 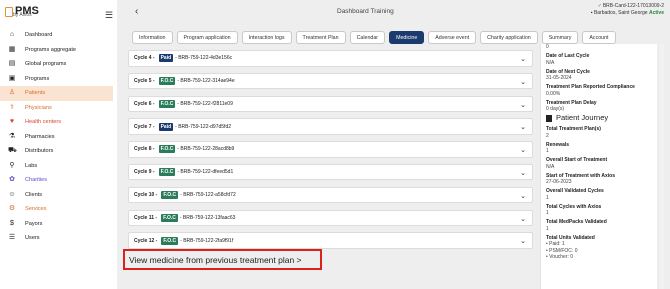 What do you see at coordinates (561, 257) in the screenshot?
I see `units-item-text: Voucher: 0` at bounding box center [561, 257].